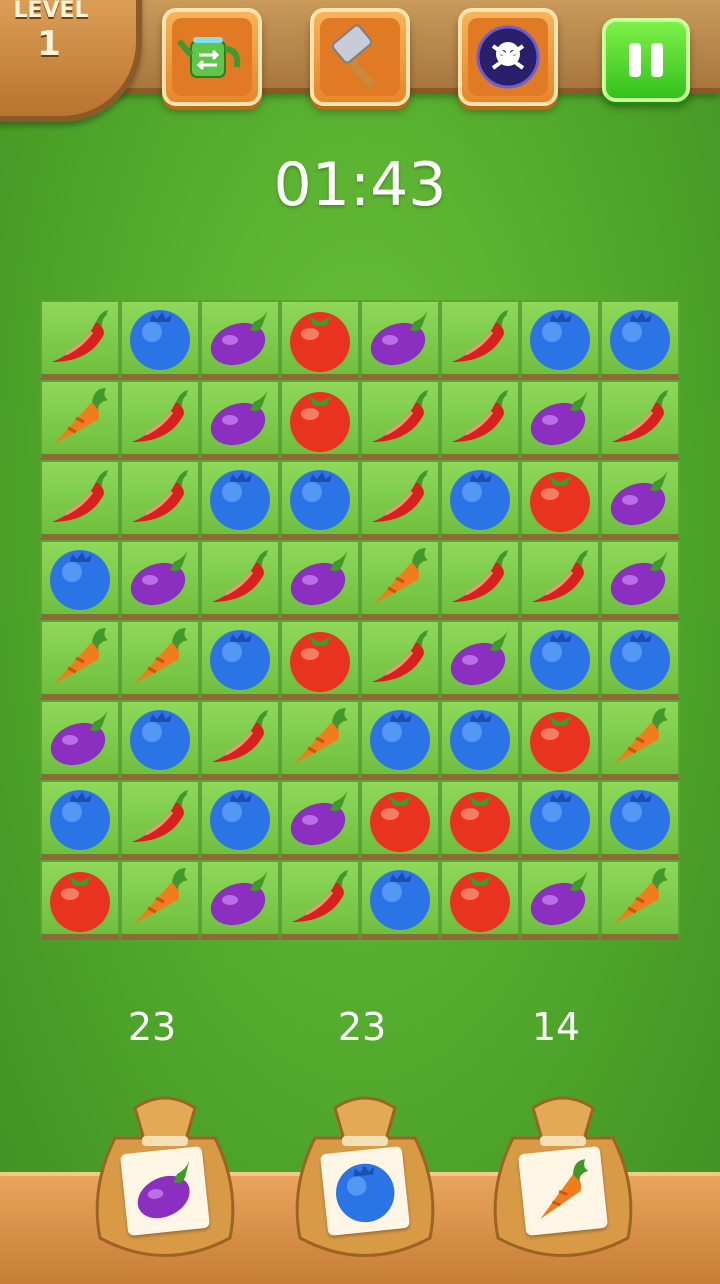 The image size is (720, 1284). Describe the element at coordinates (508, 57) in the screenshot. I see `bomb-booster-button` at that location.